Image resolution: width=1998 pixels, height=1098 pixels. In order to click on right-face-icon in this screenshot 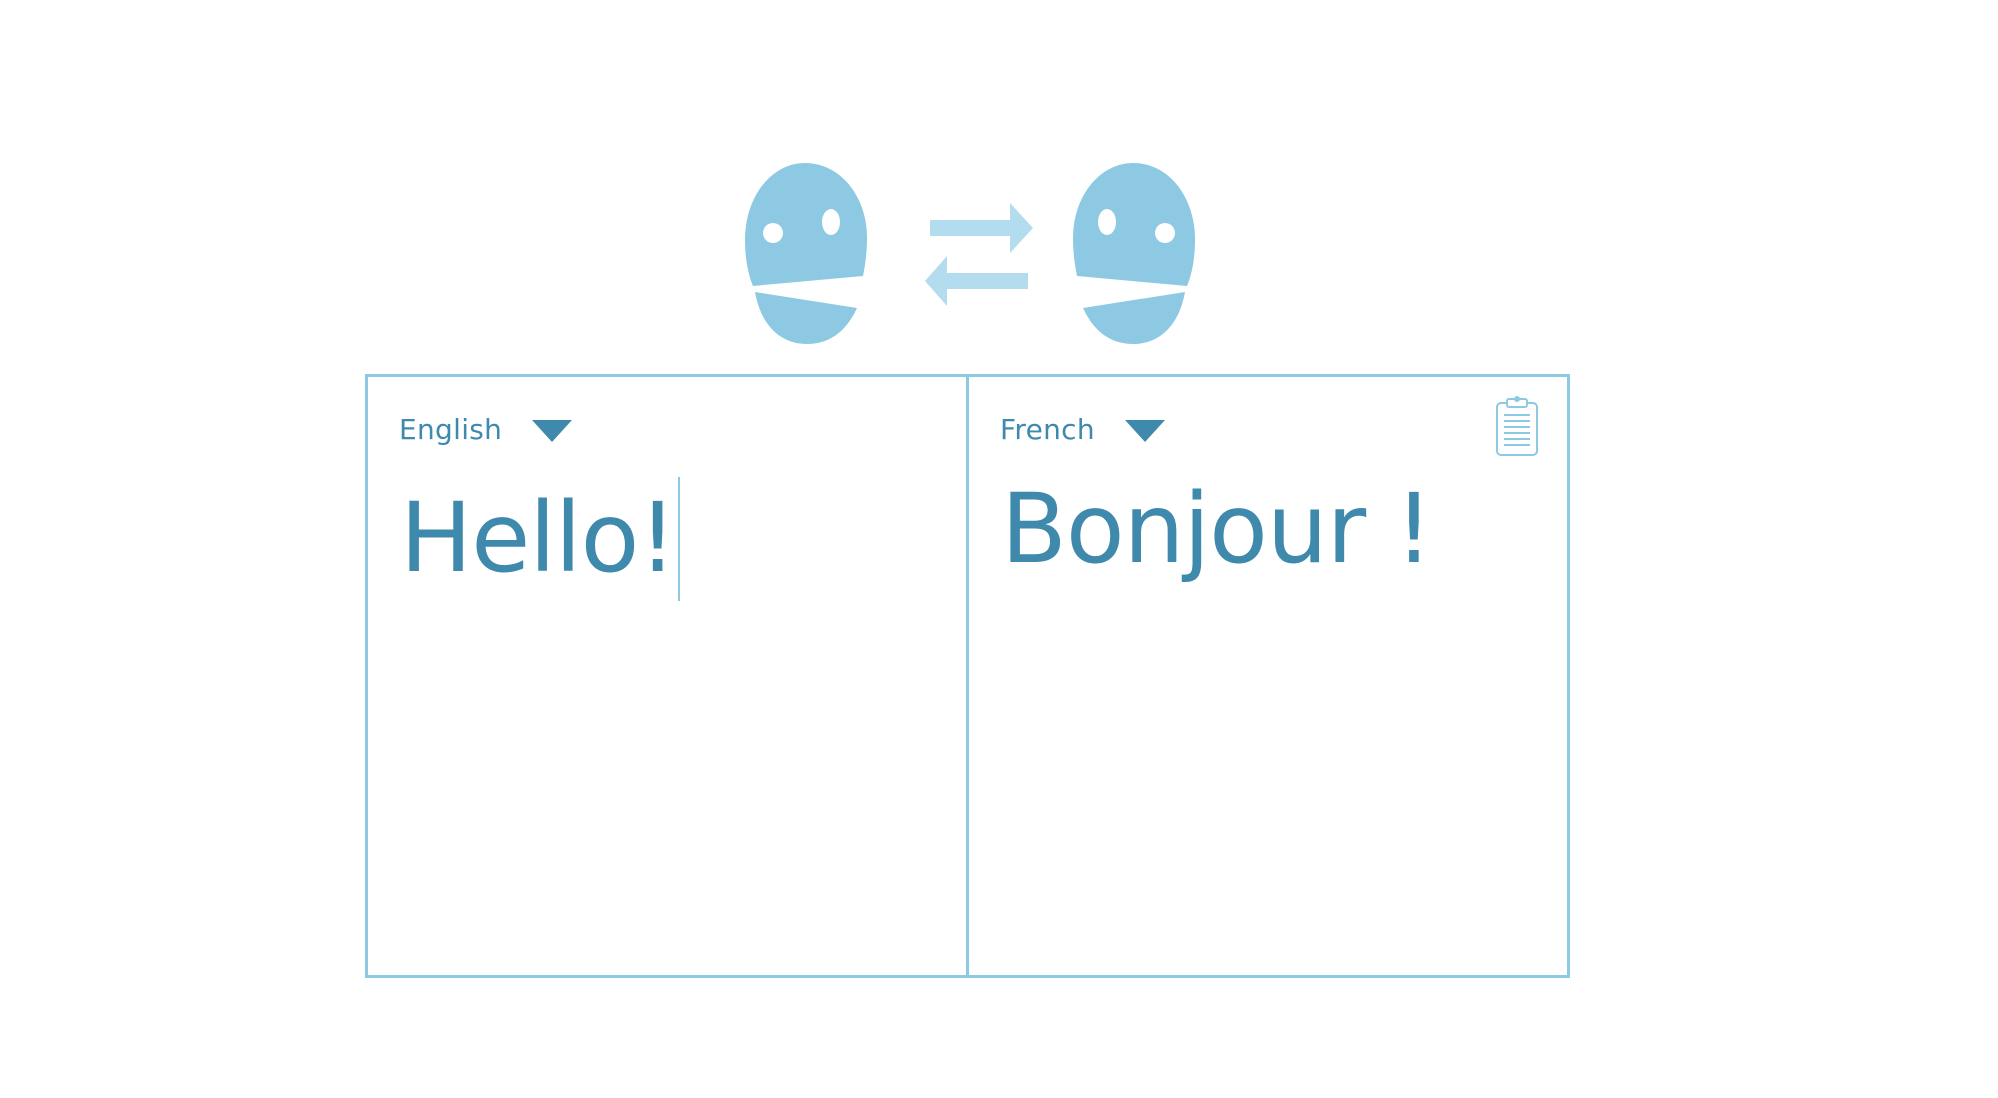, I will do `click(1134, 253)`.